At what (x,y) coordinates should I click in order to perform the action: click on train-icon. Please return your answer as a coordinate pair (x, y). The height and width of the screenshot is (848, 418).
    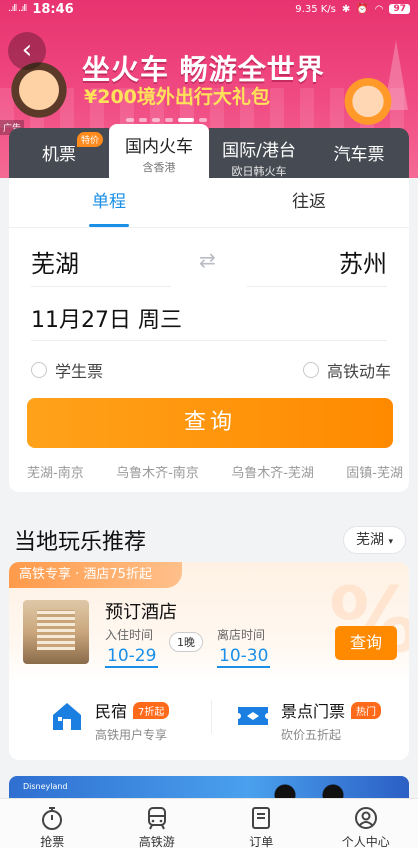
    Looking at the image, I should click on (156, 818).